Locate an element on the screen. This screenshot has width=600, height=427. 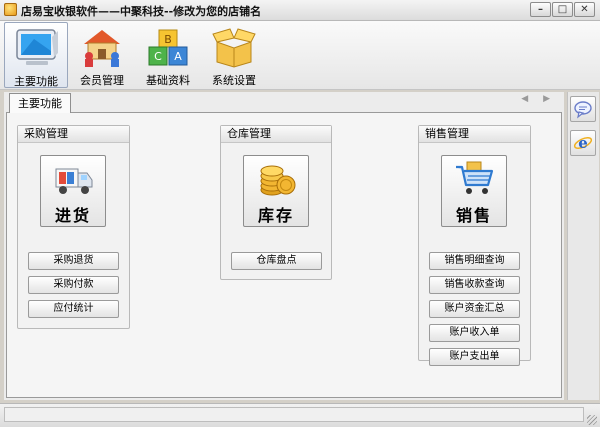
shopping-cart-icon is located at coordinates (475, 177).